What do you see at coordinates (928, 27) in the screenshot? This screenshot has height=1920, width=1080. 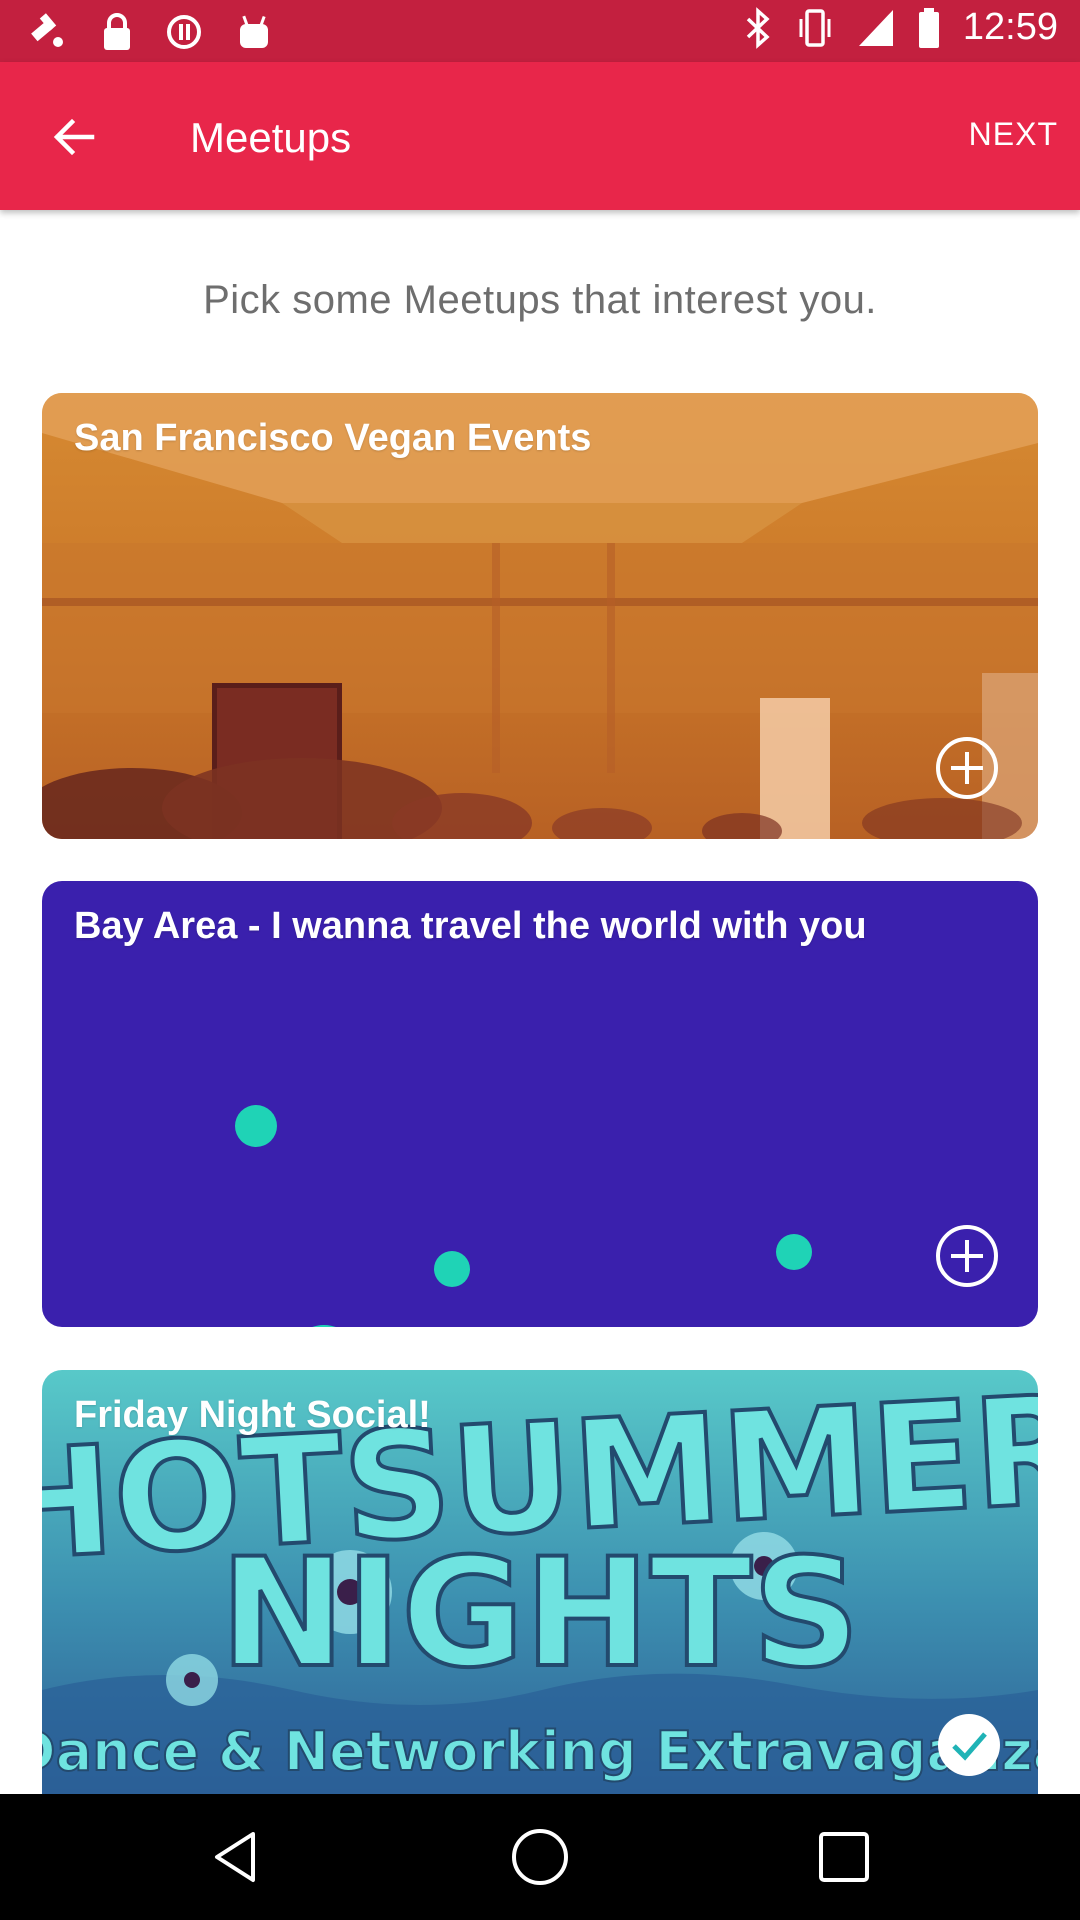 I see `battery-icon` at bounding box center [928, 27].